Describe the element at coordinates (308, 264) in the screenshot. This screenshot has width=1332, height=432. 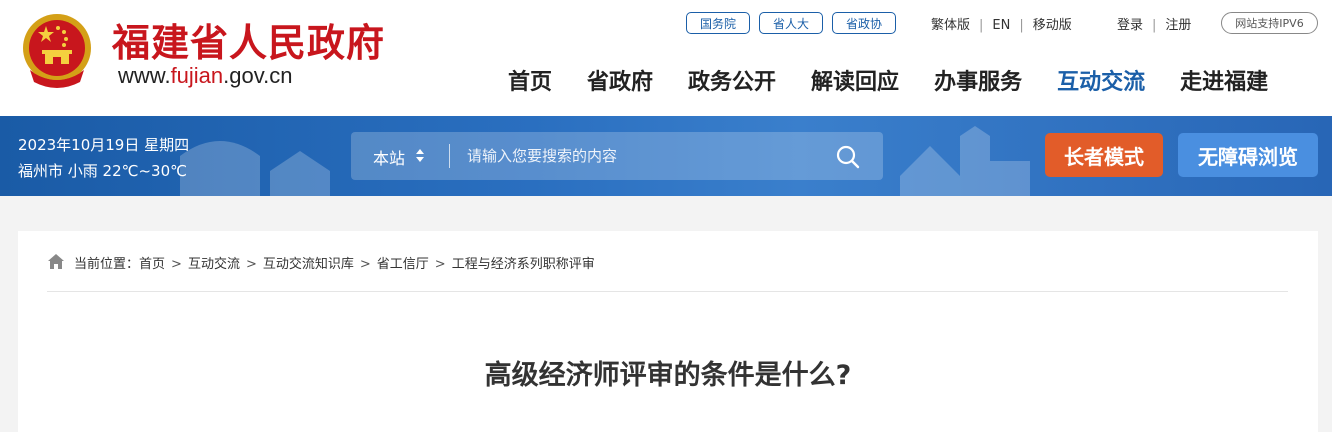
I see `breadcrumb-knowledge-base: 互动交流知识库` at that location.